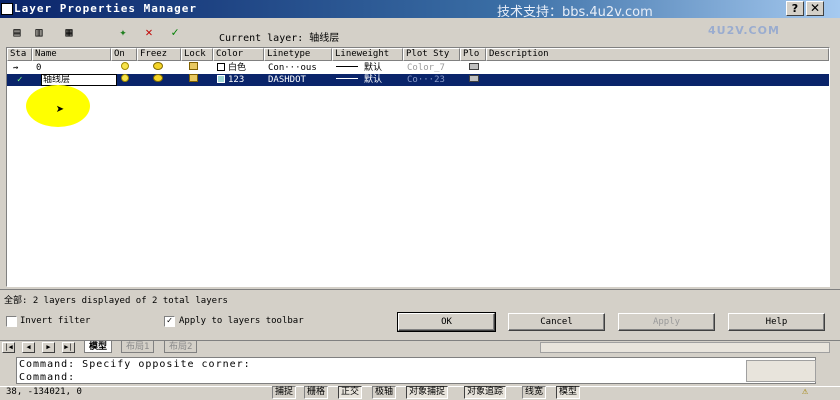 Image resolution: width=840 pixels, height=400 pixels. What do you see at coordinates (17, 32) in the screenshot?
I see `new-layer-icon: ▤` at bounding box center [17, 32].